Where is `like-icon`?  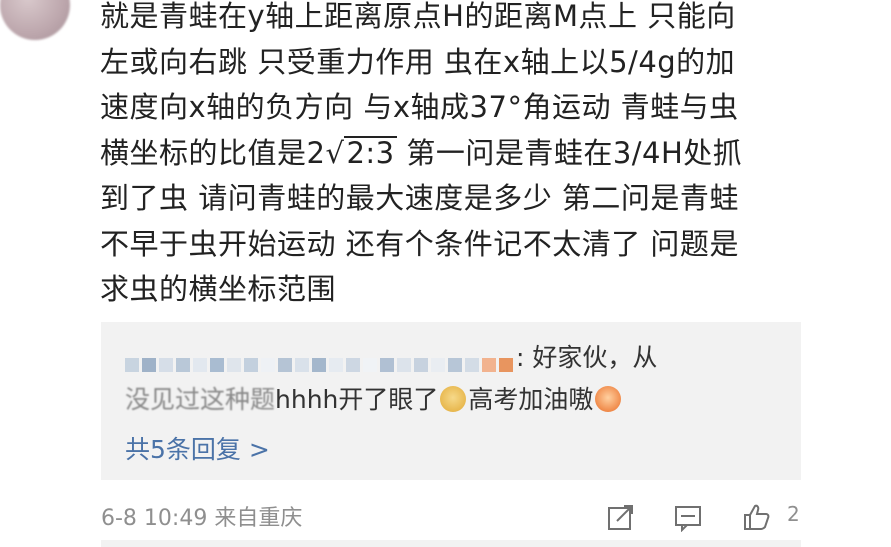
like-icon is located at coordinates (757, 519).